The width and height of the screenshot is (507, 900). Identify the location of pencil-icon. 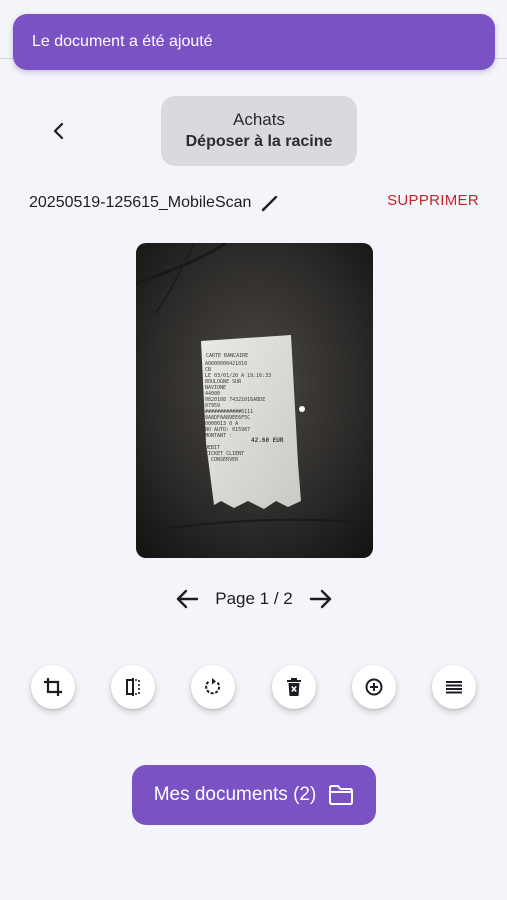
(270, 203).